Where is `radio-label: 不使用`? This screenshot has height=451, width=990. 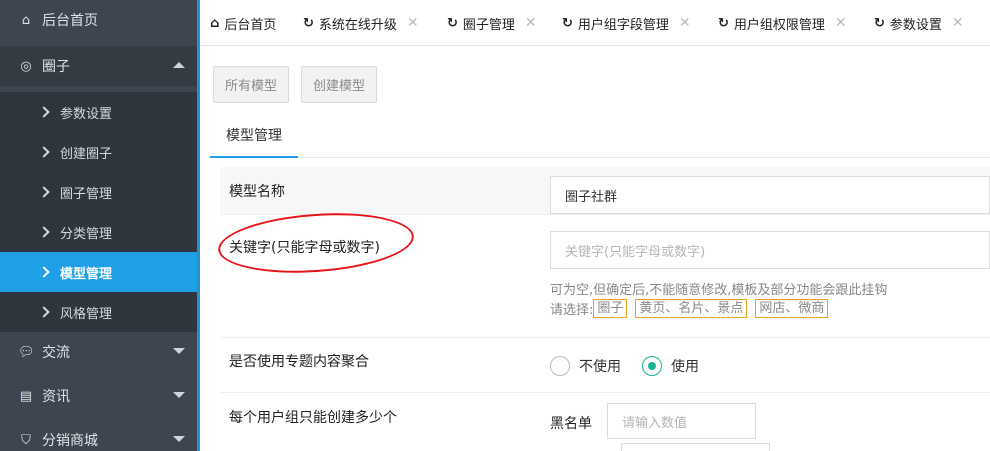 radio-label: 不使用 is located at coordinates (600, 367).